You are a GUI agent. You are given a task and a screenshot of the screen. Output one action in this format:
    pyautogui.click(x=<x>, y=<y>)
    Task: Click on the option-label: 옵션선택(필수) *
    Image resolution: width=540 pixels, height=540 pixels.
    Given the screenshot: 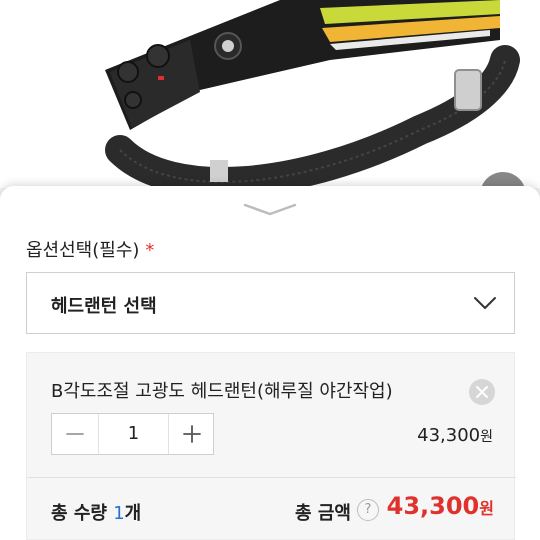 What is the action you would take?
    pyautogui.click(x=90, y=249)
    